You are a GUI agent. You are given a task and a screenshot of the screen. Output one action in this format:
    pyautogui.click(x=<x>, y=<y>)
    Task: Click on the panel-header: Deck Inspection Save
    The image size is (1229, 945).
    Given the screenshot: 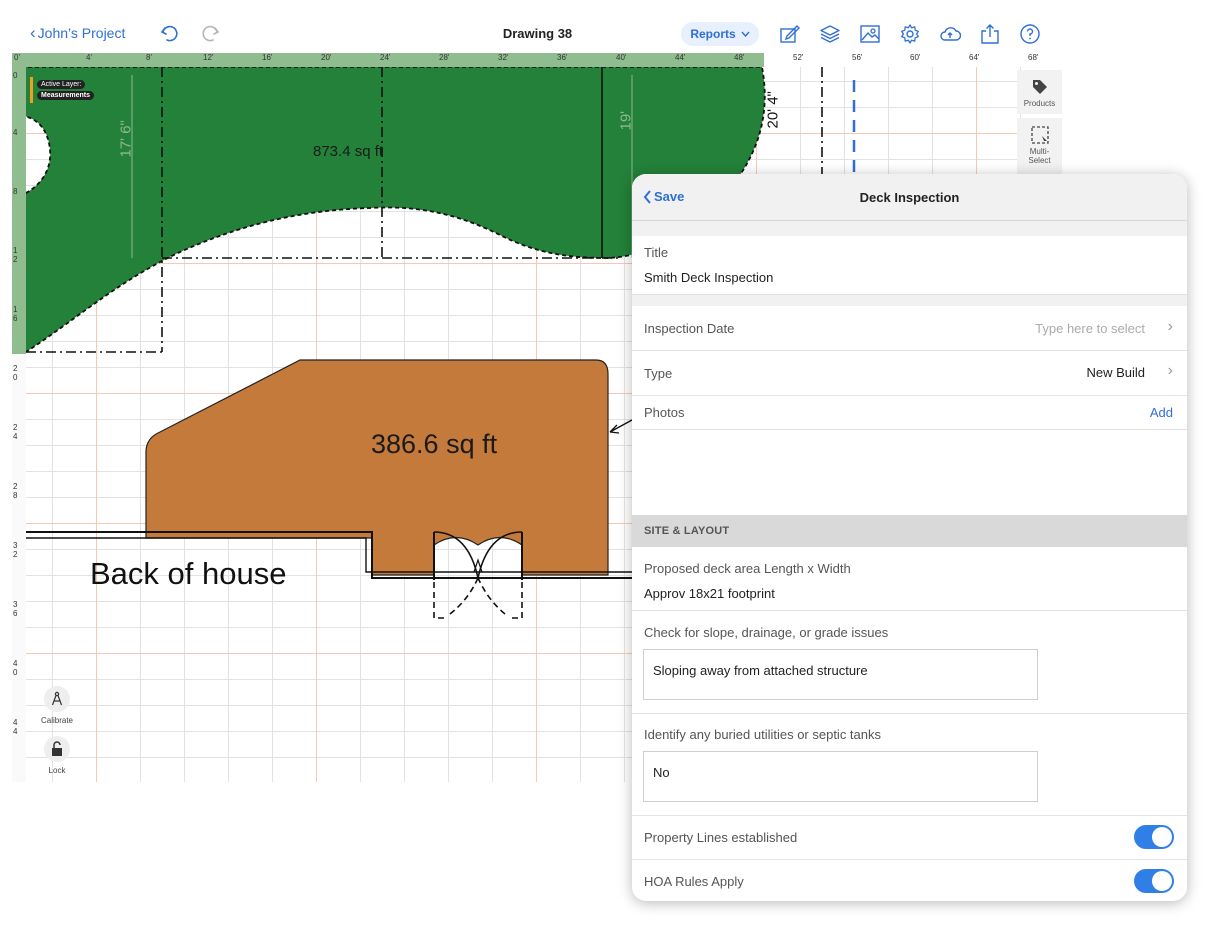 What is the action you would take?
    pyautogui.click(x=909, y=197)
    